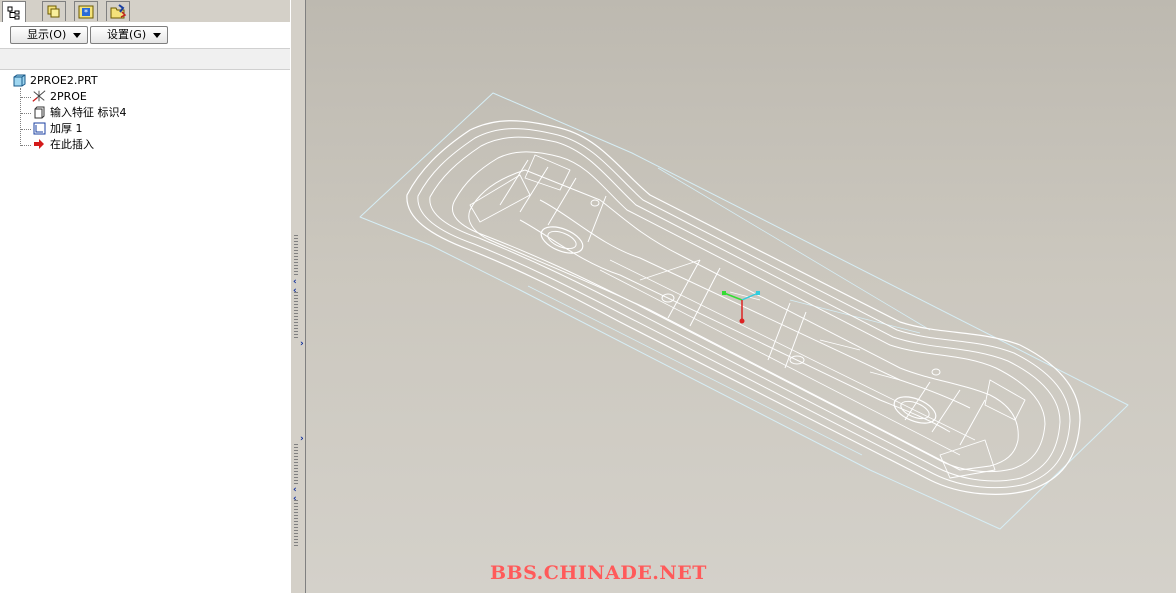 This screenshot has height=593, width=1176. I want to click on tree-item-label: 加厚 1, so click(66, 128).